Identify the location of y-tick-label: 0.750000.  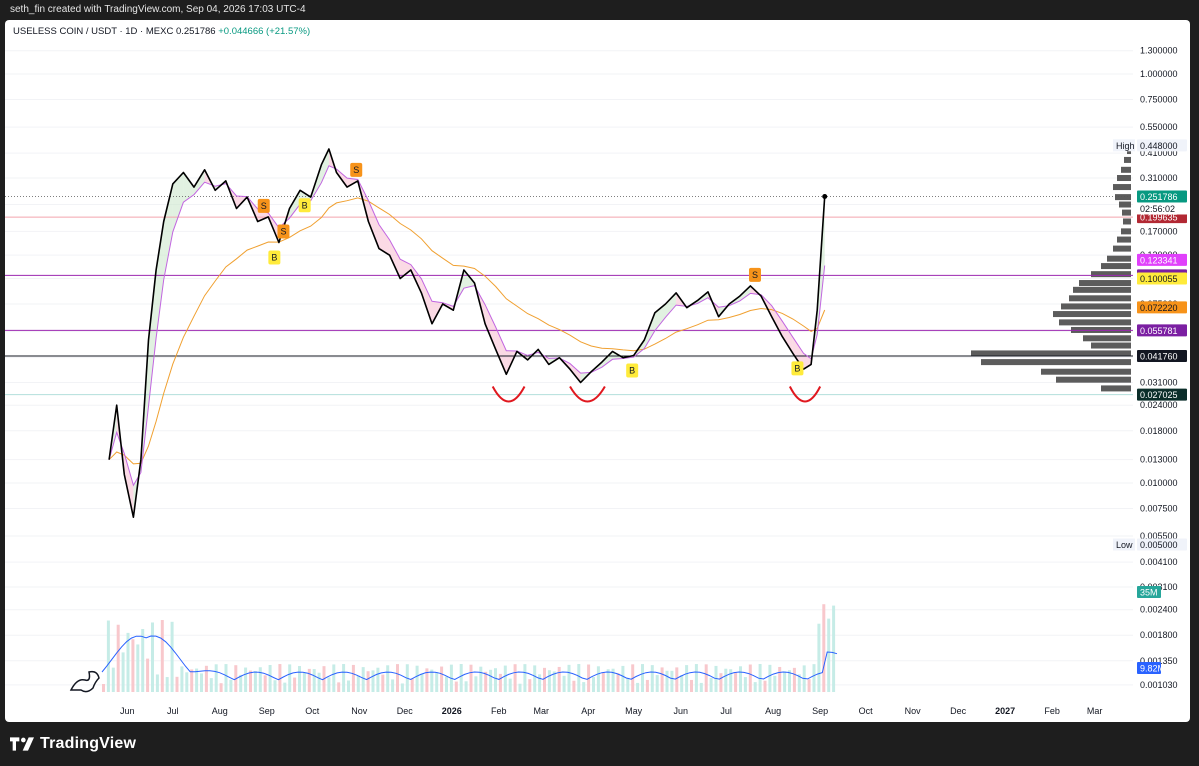
(1159, 100).